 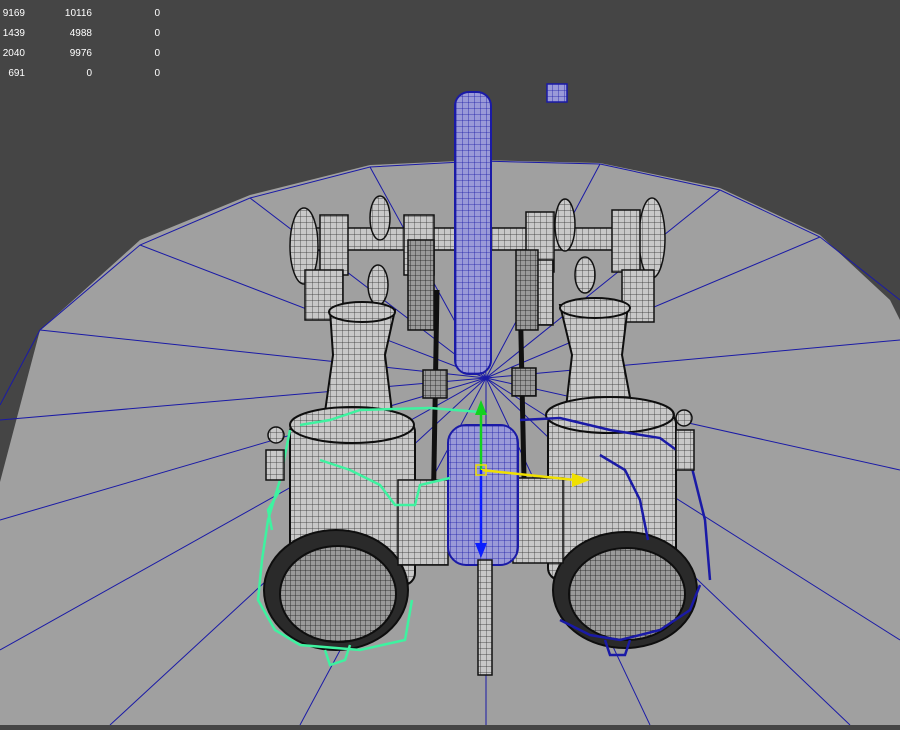 I want to click on hud-value: 2040, so click(x=13, y=53).